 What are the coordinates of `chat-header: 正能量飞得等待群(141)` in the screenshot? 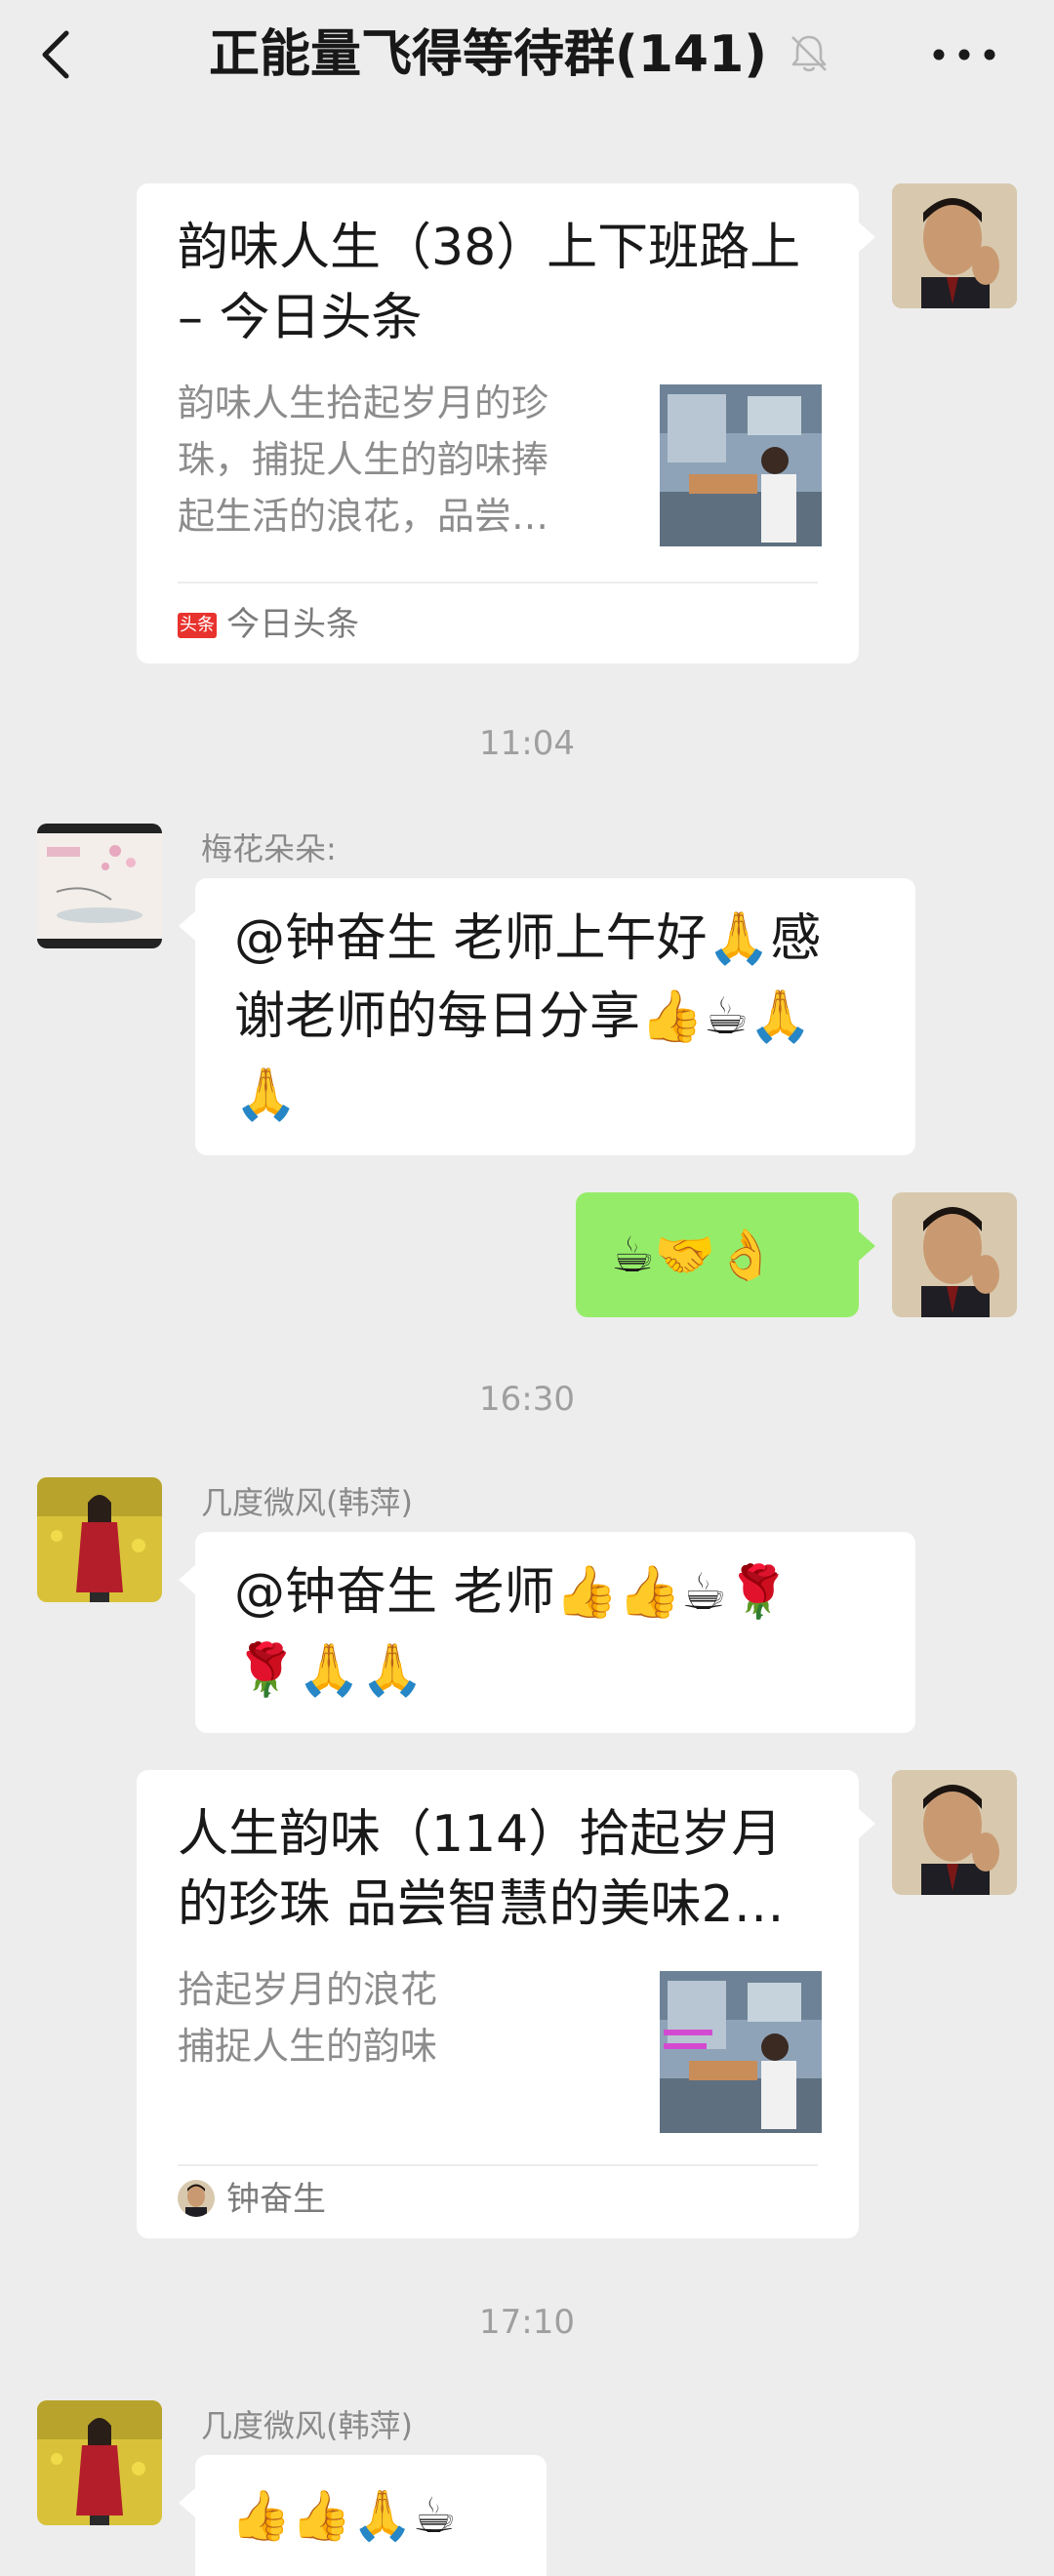 It's located at (527, 54).